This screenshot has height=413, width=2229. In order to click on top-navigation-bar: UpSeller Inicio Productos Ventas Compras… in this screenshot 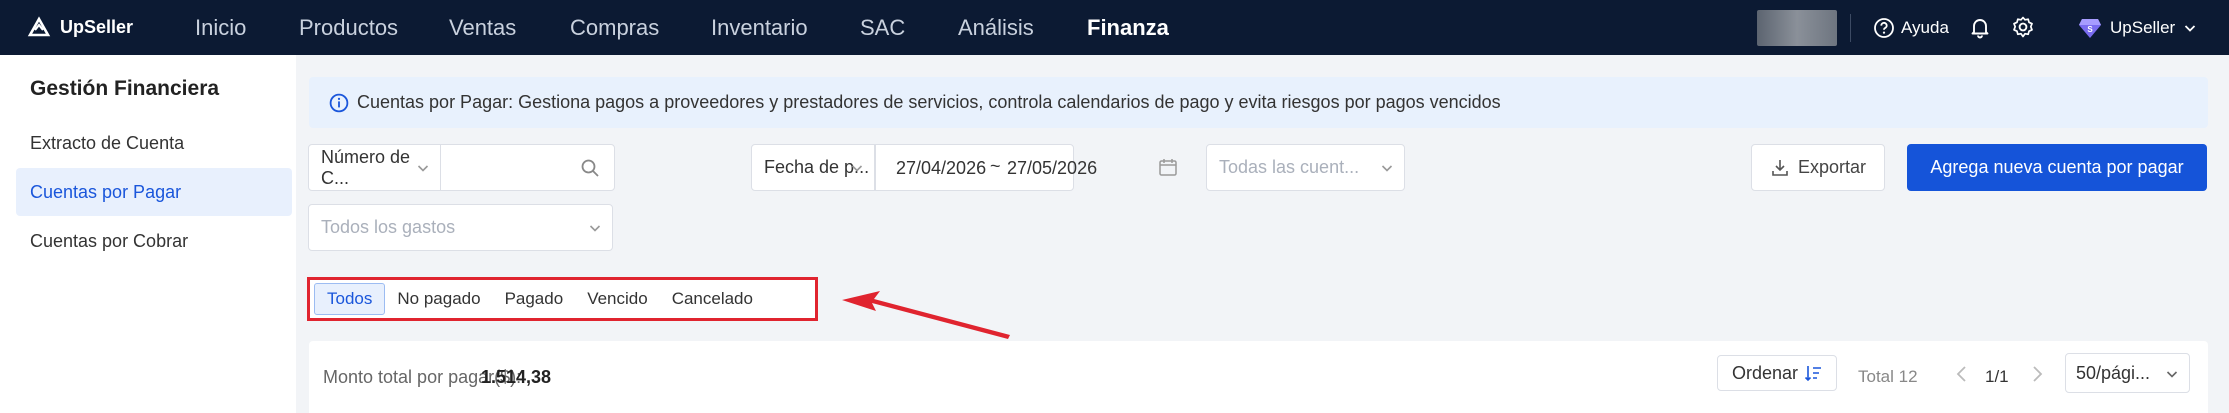, I will do `click(1114, 27)`.